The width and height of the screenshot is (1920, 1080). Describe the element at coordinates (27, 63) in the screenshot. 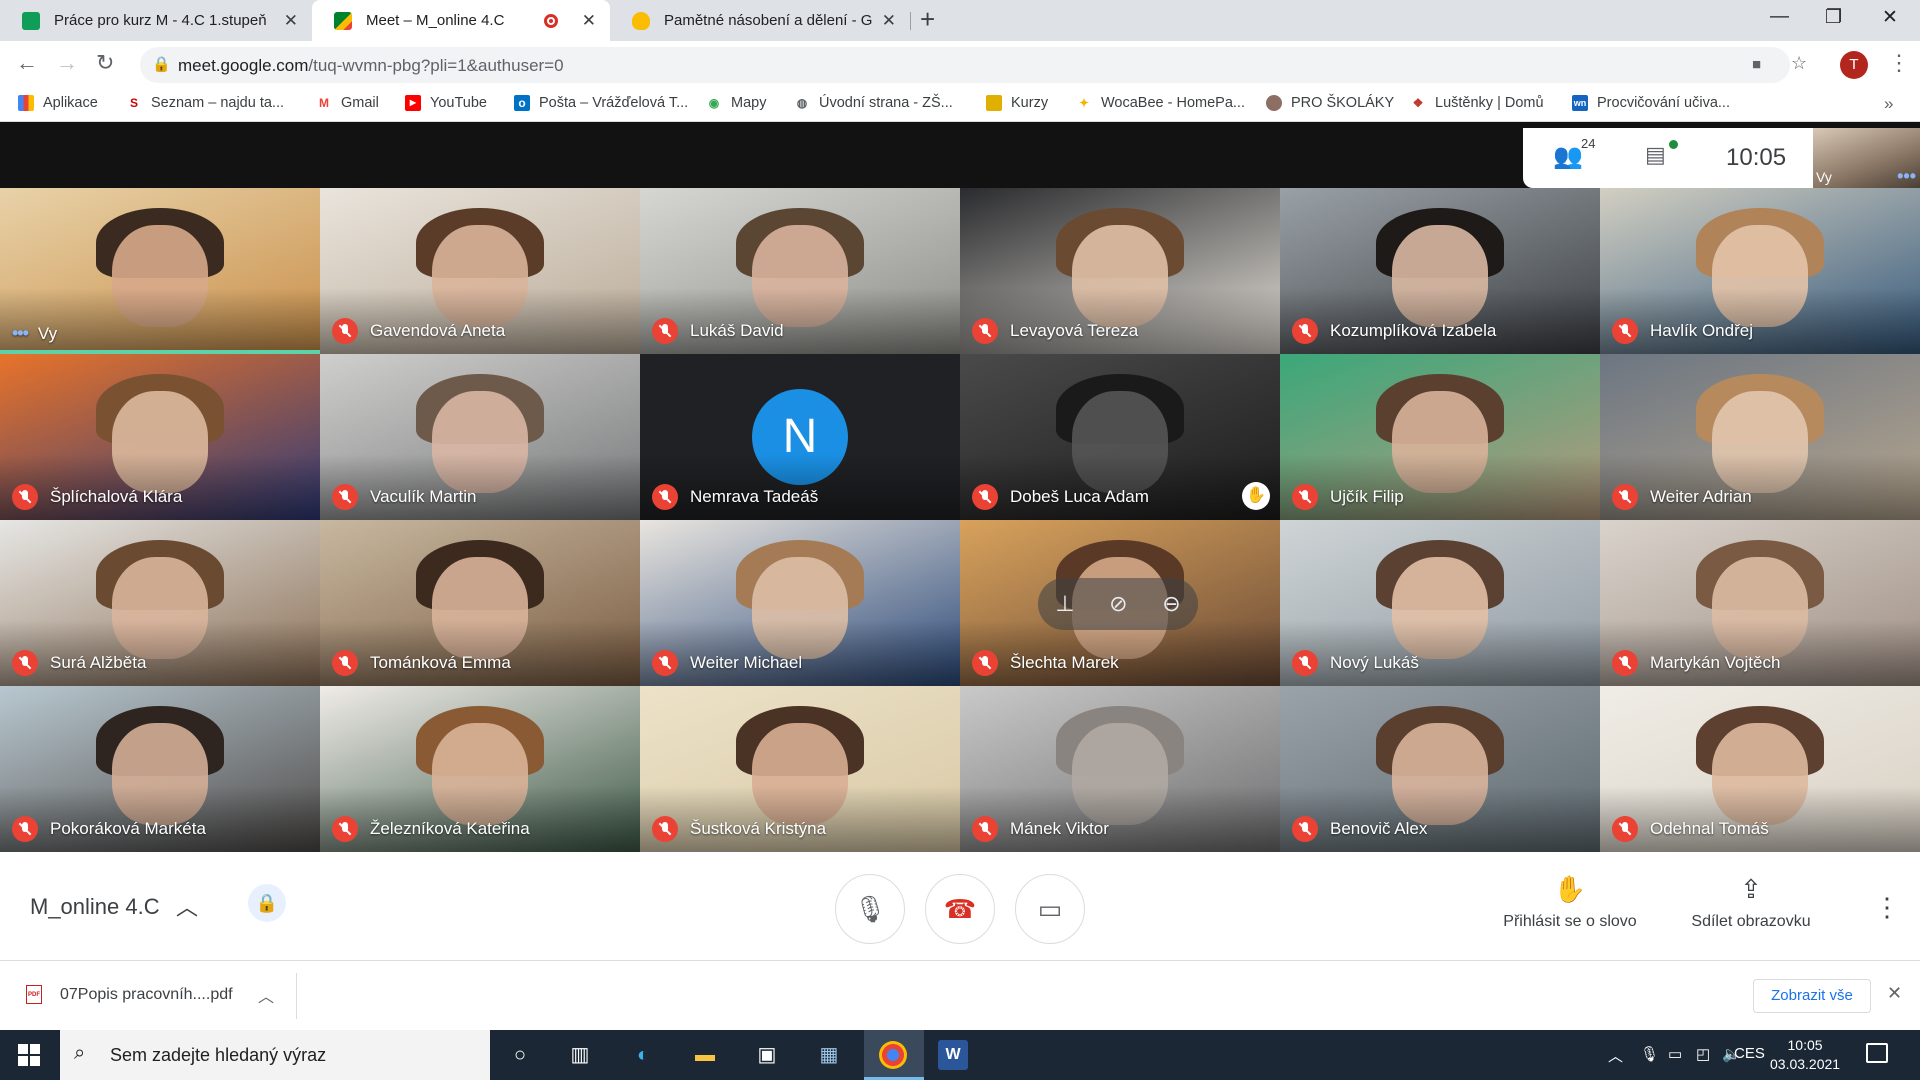

I see `back-button: ←` at that location.